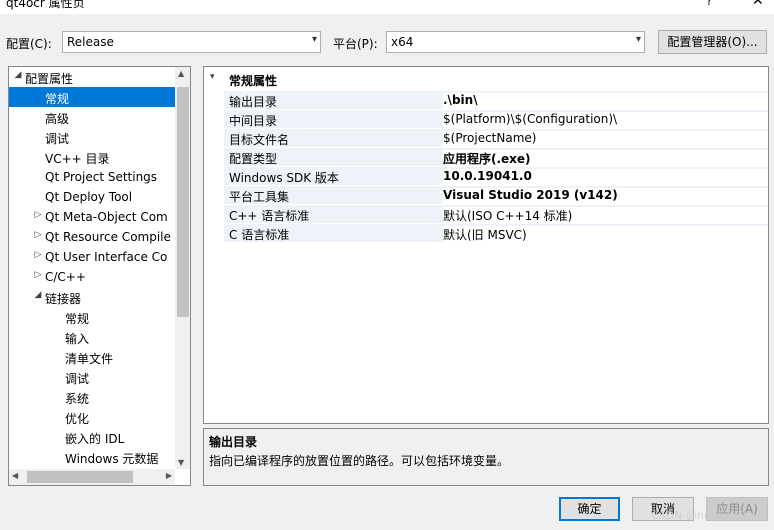 The height and width of the screenshot is (530, 774). Describe the element at coordinates (253, 81) in the screenshot. I see `property-category-label: 常规属性` at that location.